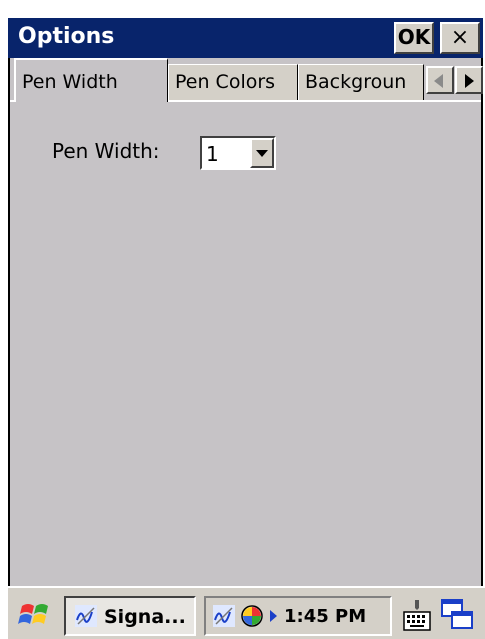  Describe the element at coordinates (361, 82) in the screenshot. I see `tab-background: Backgroun` at that location.